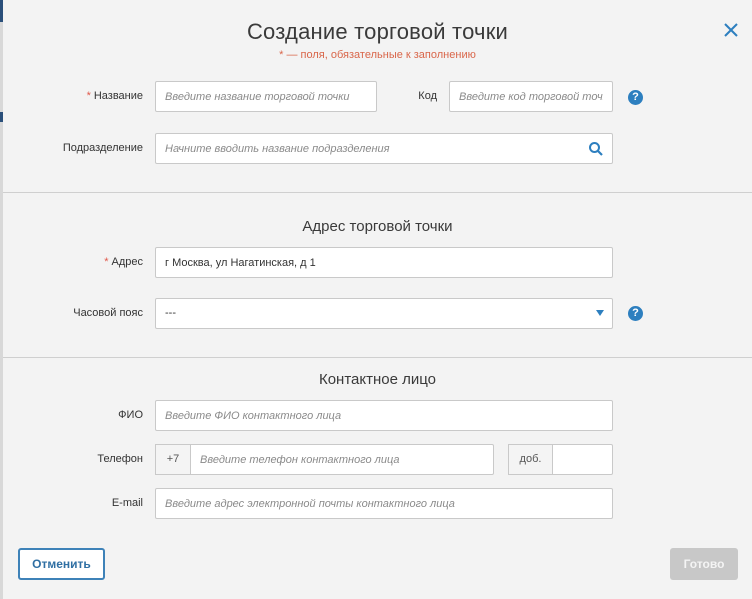  Describe the element at coordinates (377, 226) in the screenshot. I see `address-section-title: Адрес торговой точки` at that location.